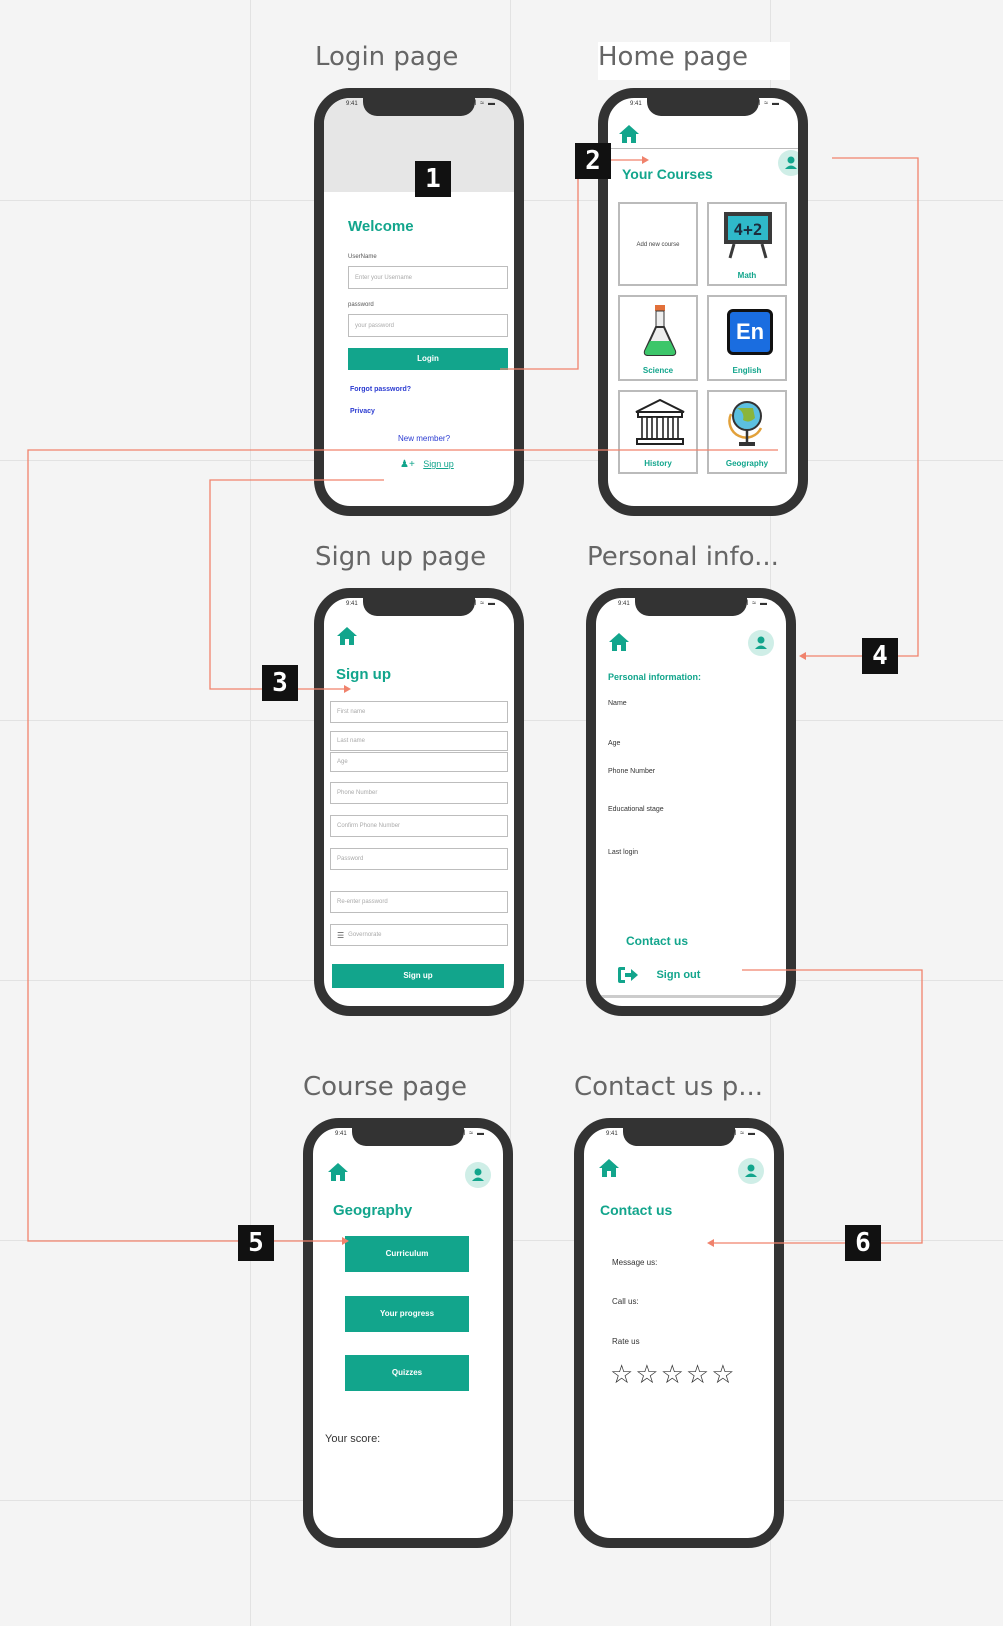  I want to click on step-badge-3: 3, so click(280, 683).